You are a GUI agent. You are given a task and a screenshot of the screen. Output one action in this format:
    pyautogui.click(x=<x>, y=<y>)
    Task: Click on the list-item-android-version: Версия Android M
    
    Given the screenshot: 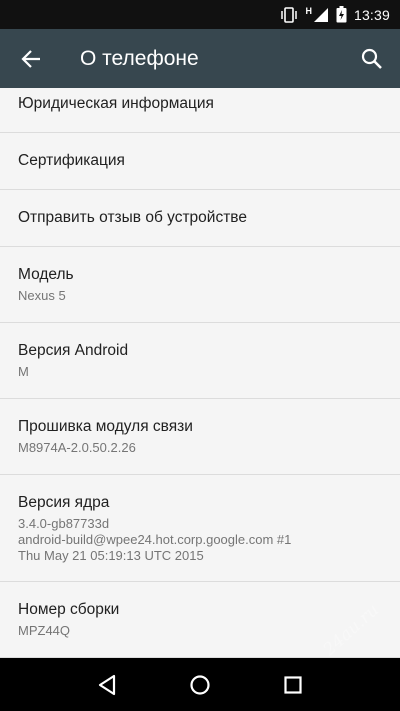 What is the action you would take?
    pyautogui.click(x=200, y=361)
    